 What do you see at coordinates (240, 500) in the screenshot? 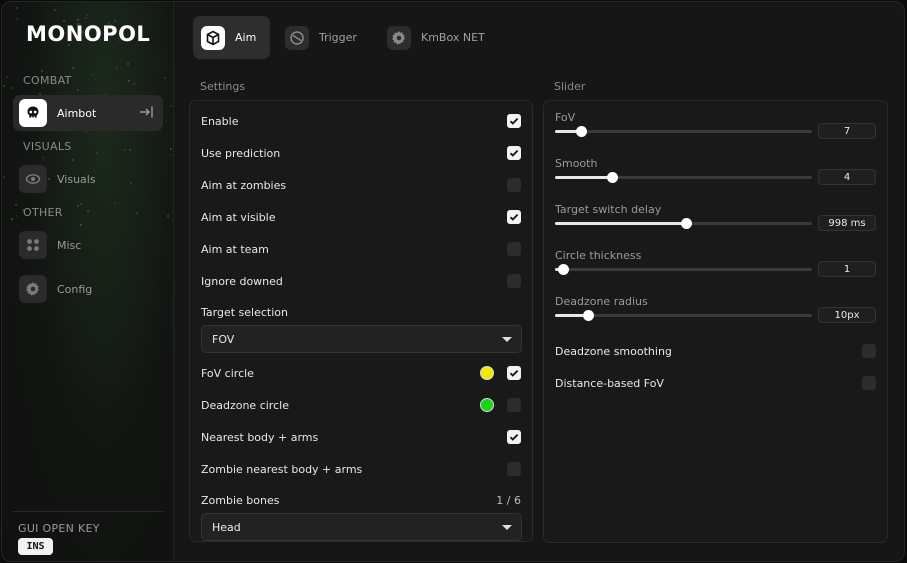
I see `zombie-bones-label: Zombie bones` at bounding box center [240, 500].